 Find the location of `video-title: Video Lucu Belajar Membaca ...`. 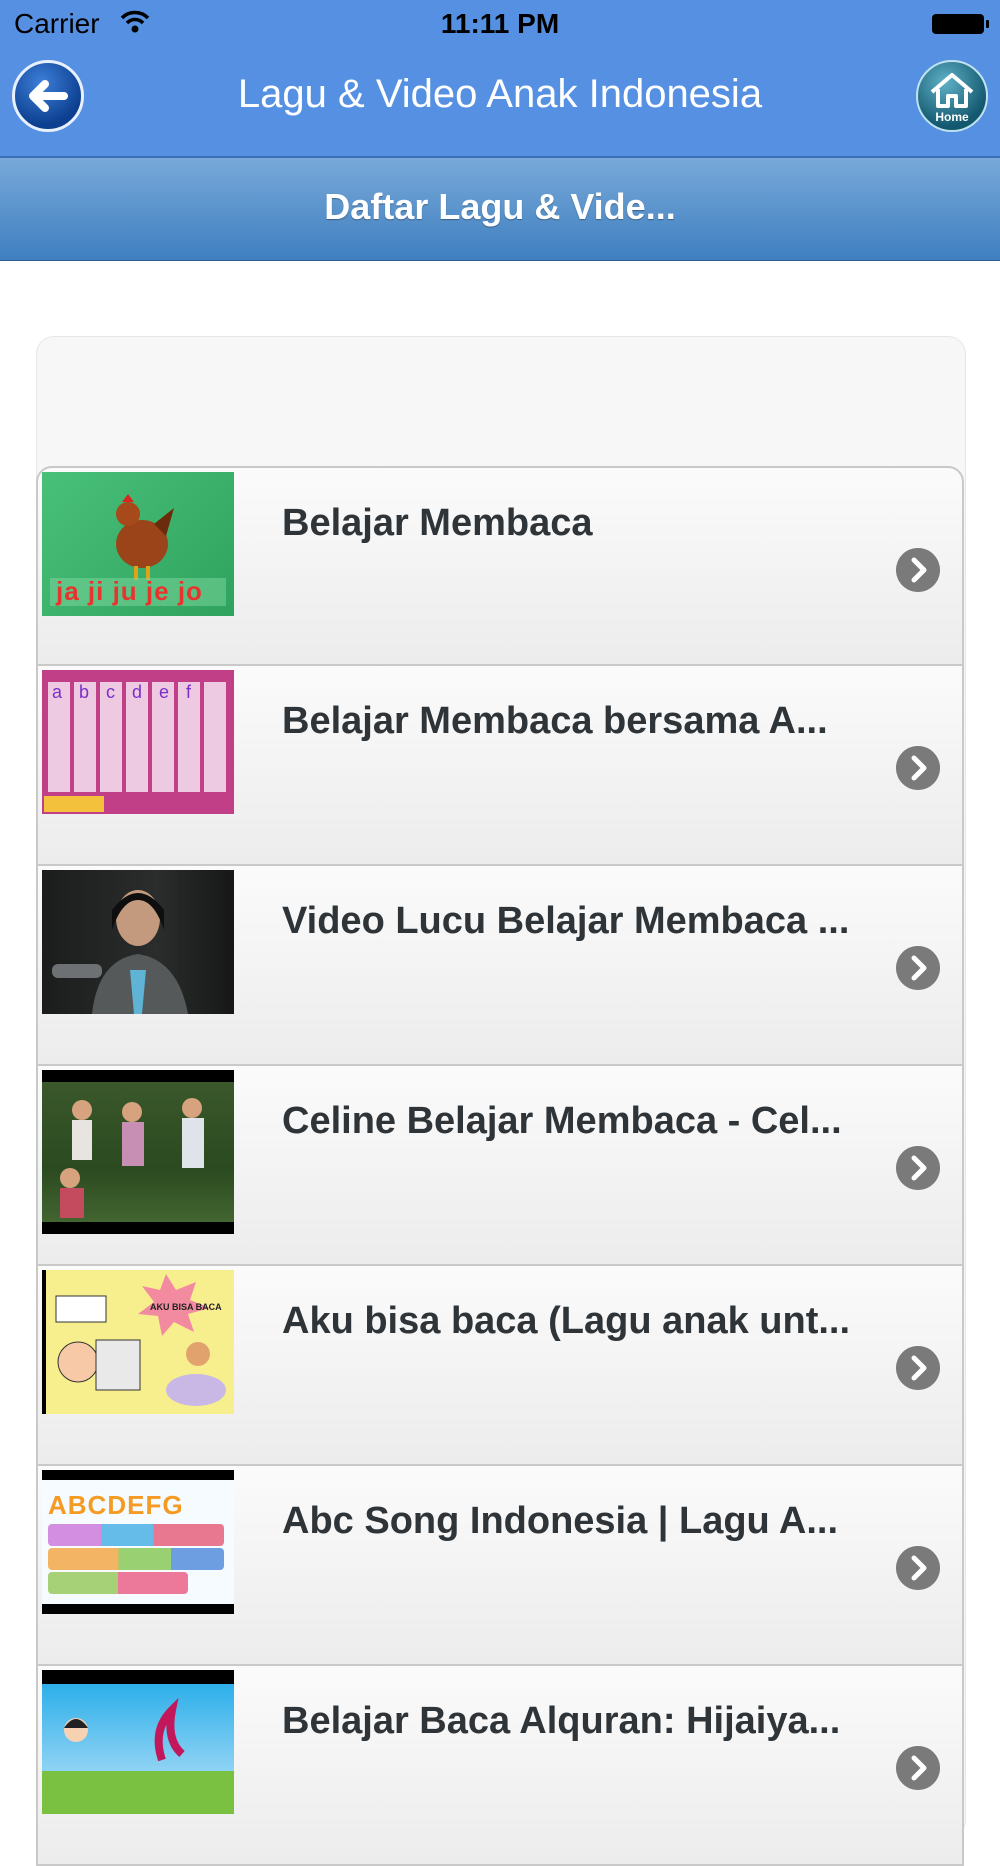

video-title: Video Lucu Belajar Membaca ... is located at coordinates (566, 921).